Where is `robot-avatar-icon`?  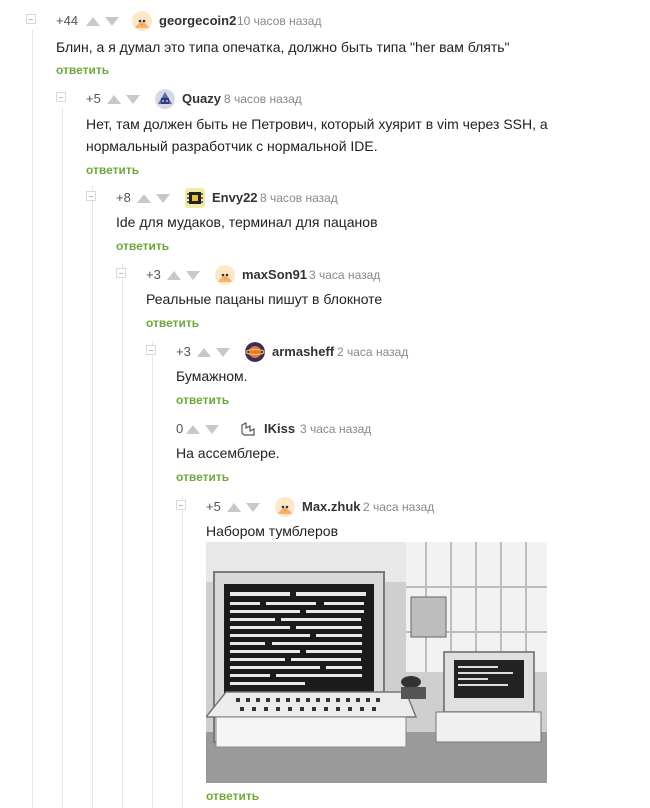
robot-avatar-icon is located at coordinates (165, 99).